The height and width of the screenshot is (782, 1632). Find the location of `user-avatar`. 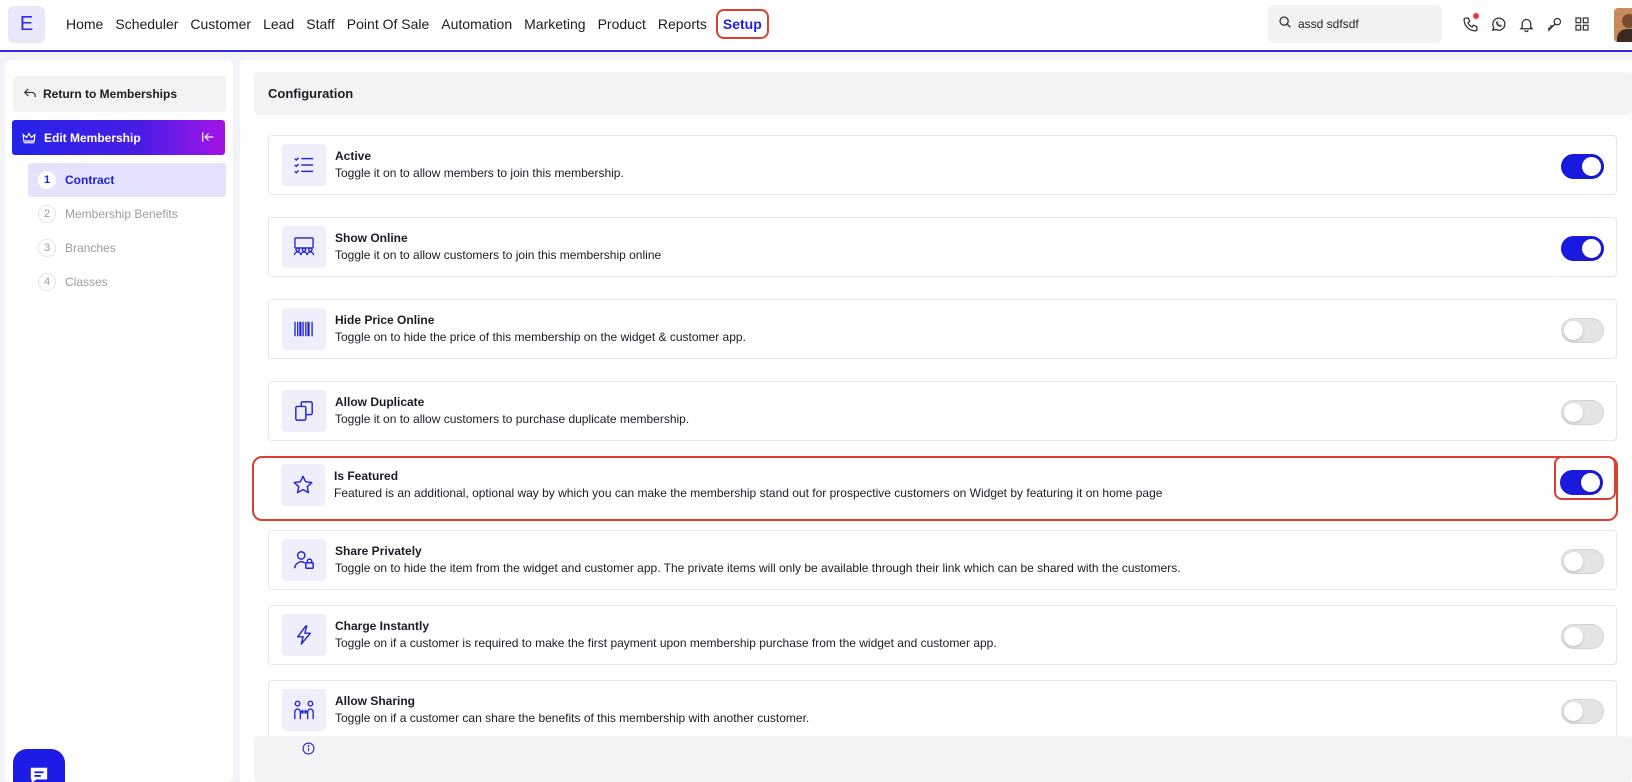

user-avatar is located at coordinates (1623, 25).